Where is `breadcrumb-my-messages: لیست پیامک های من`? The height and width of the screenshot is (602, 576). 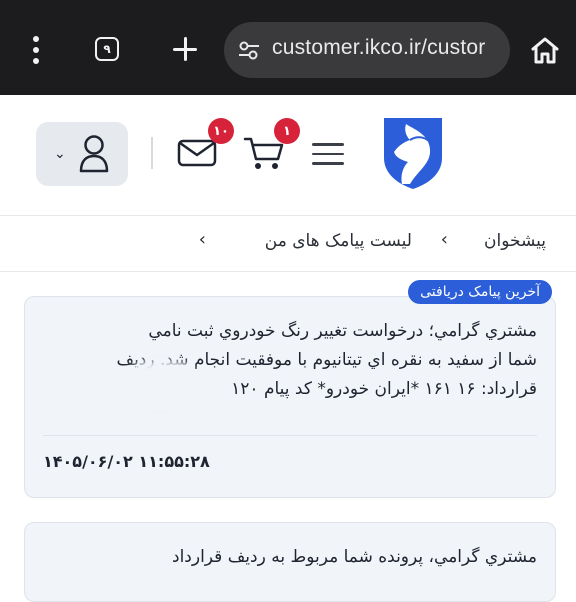
breadcrumb-my-messages: لیست پیامک های من is located at coordinates (338, 241).